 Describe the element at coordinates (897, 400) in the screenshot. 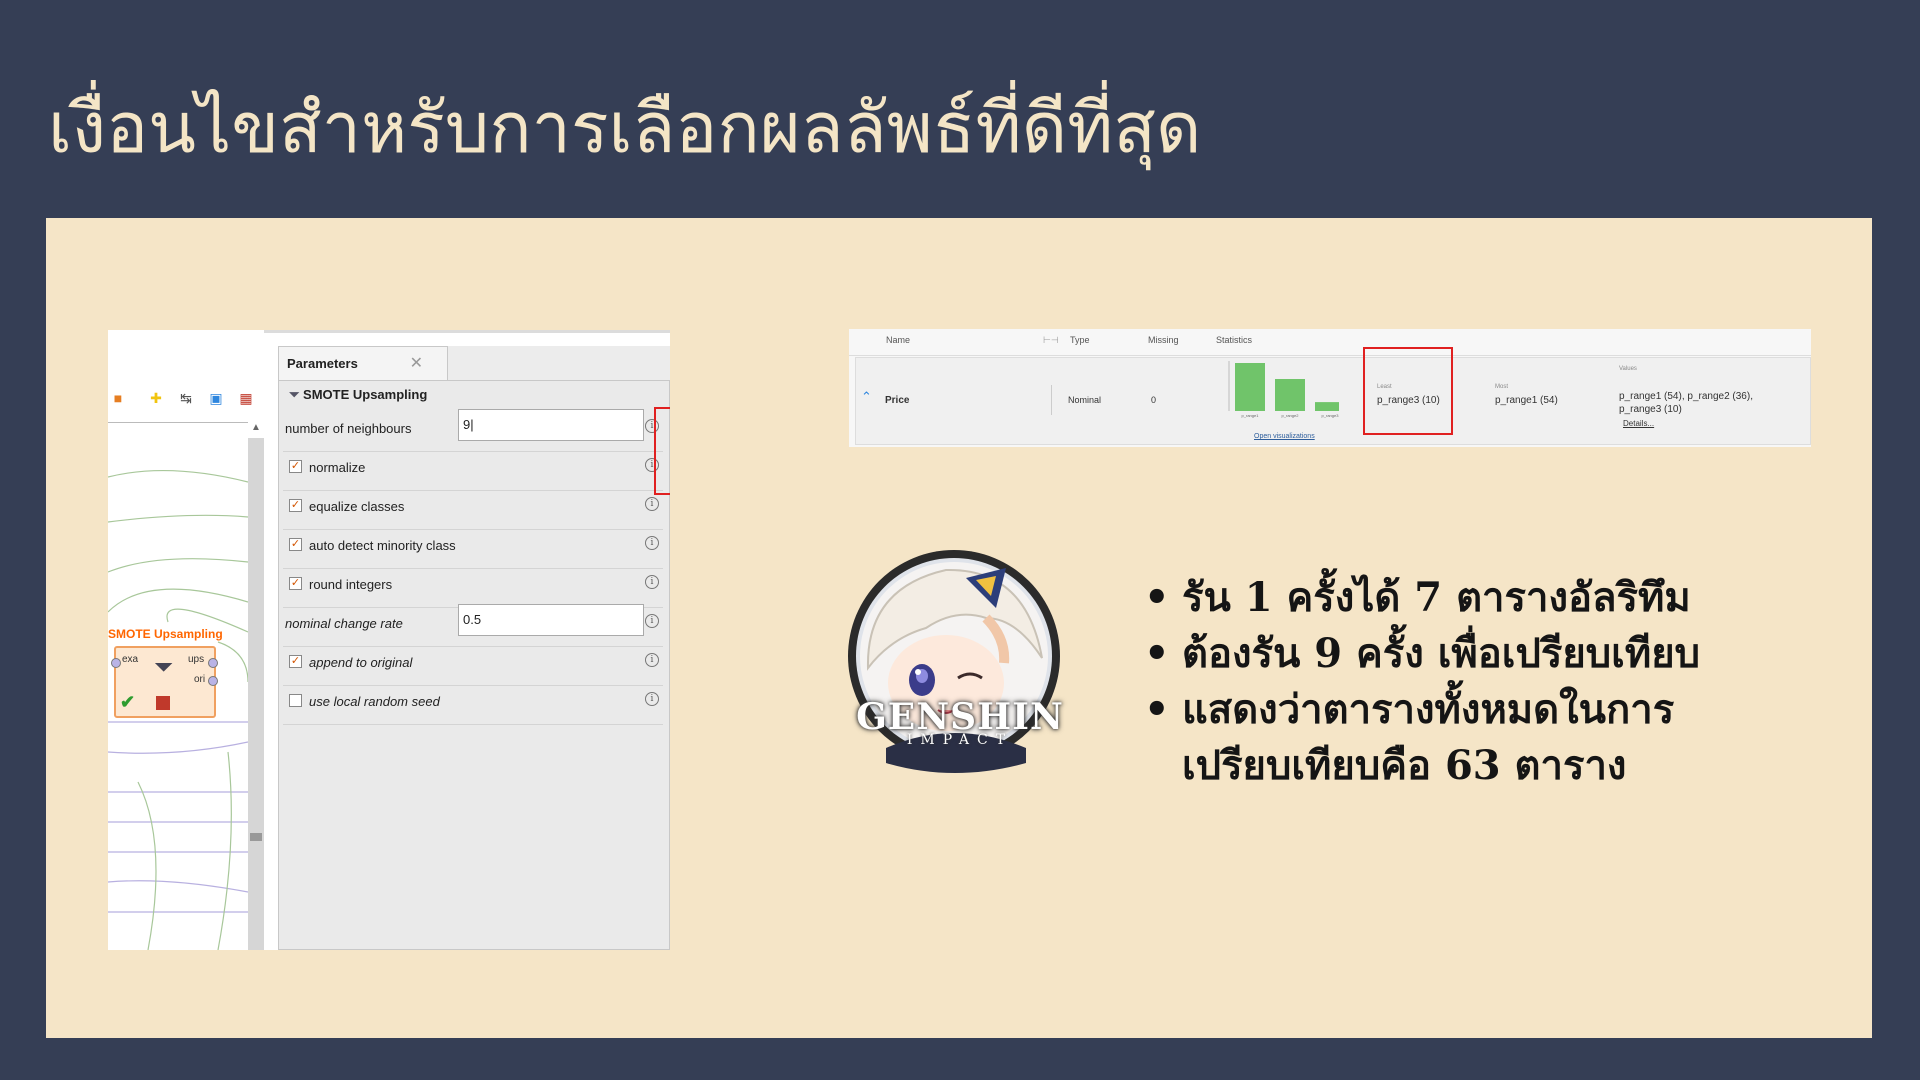

I see `attribute-name: Price` at that location.